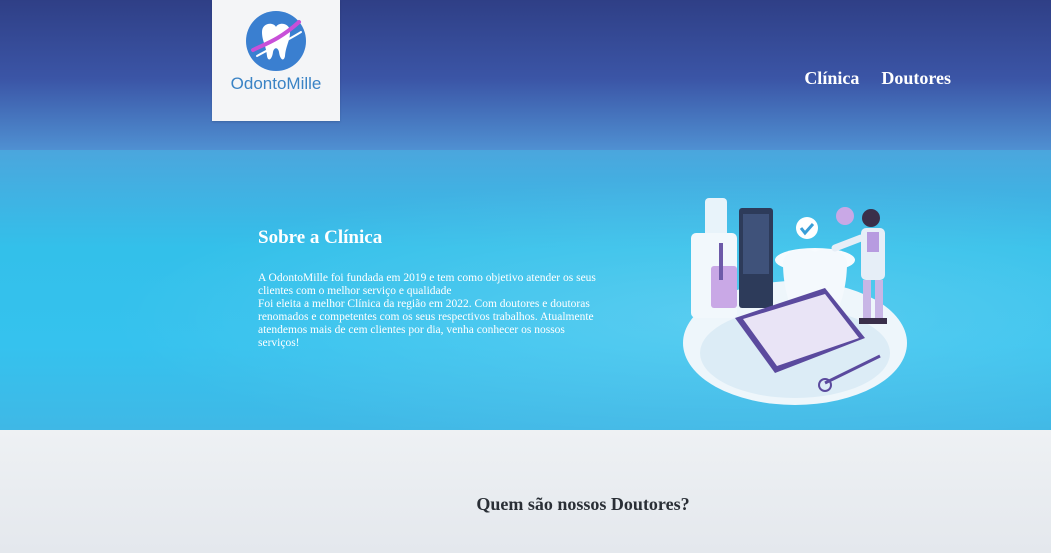  What do you see at coordinates (276, 41) in the screenshot?
I see `tooth-logo-icon` at bounding box center [276, 41].